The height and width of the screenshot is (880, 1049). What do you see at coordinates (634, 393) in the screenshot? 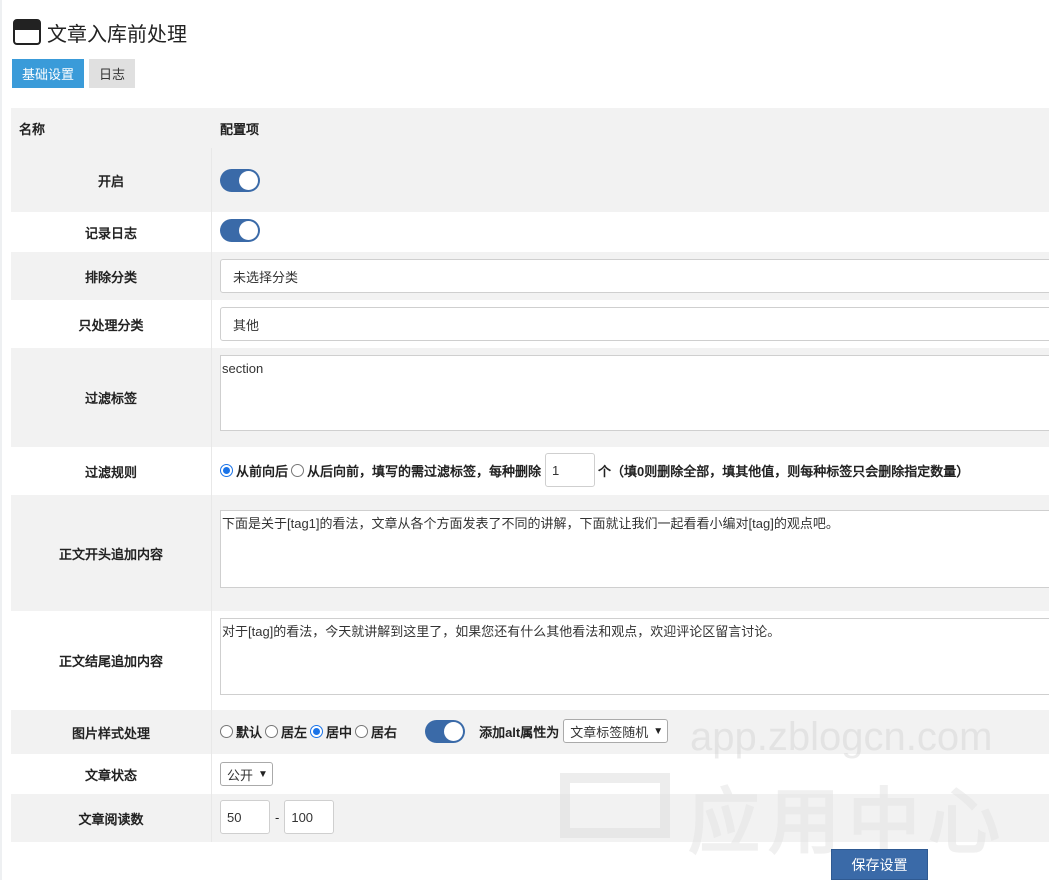
I see `filter-tags-textarea: section` at bounding box center [634, 393].